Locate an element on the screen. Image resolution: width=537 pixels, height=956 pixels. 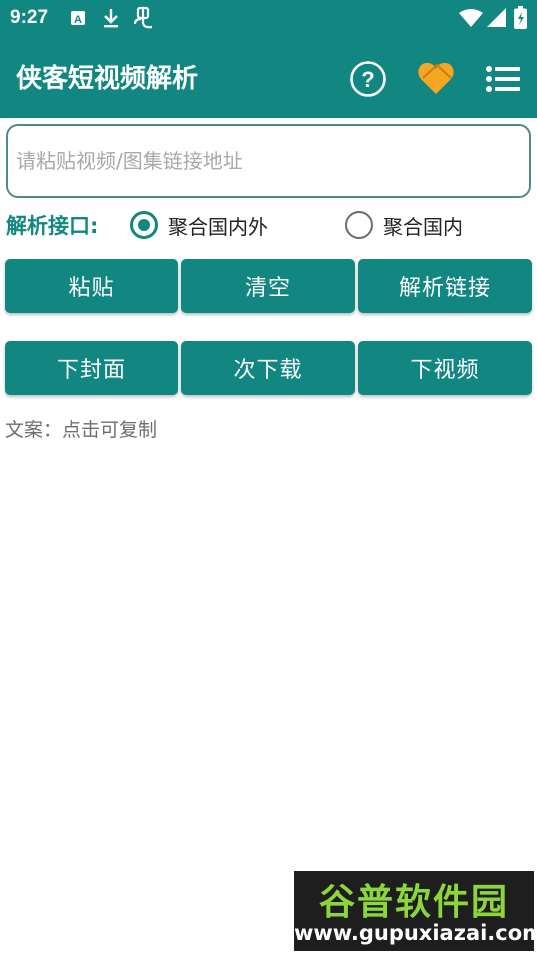
secondary-download-button: 次下载 is located at coordinates (268, 368).